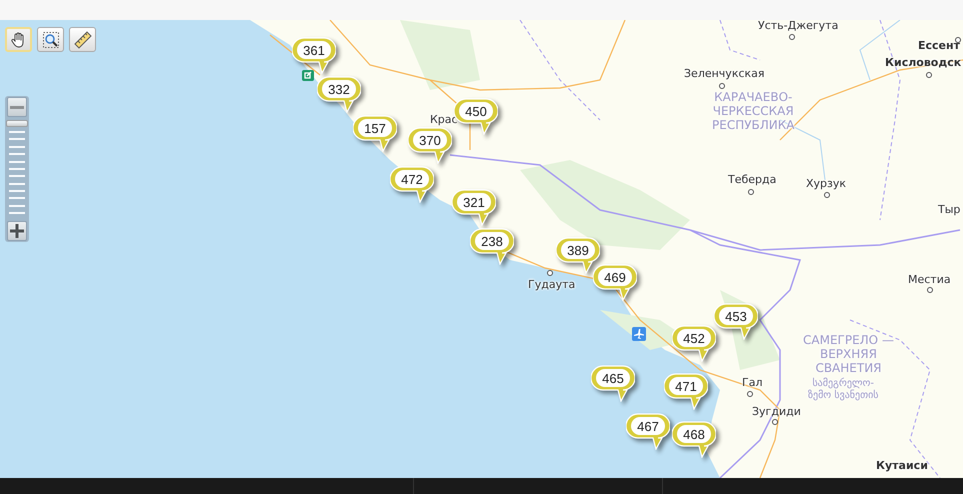  Describe the element at coordinates (578, 255) in the screenshot. I see `map-marker: 389` at that location.